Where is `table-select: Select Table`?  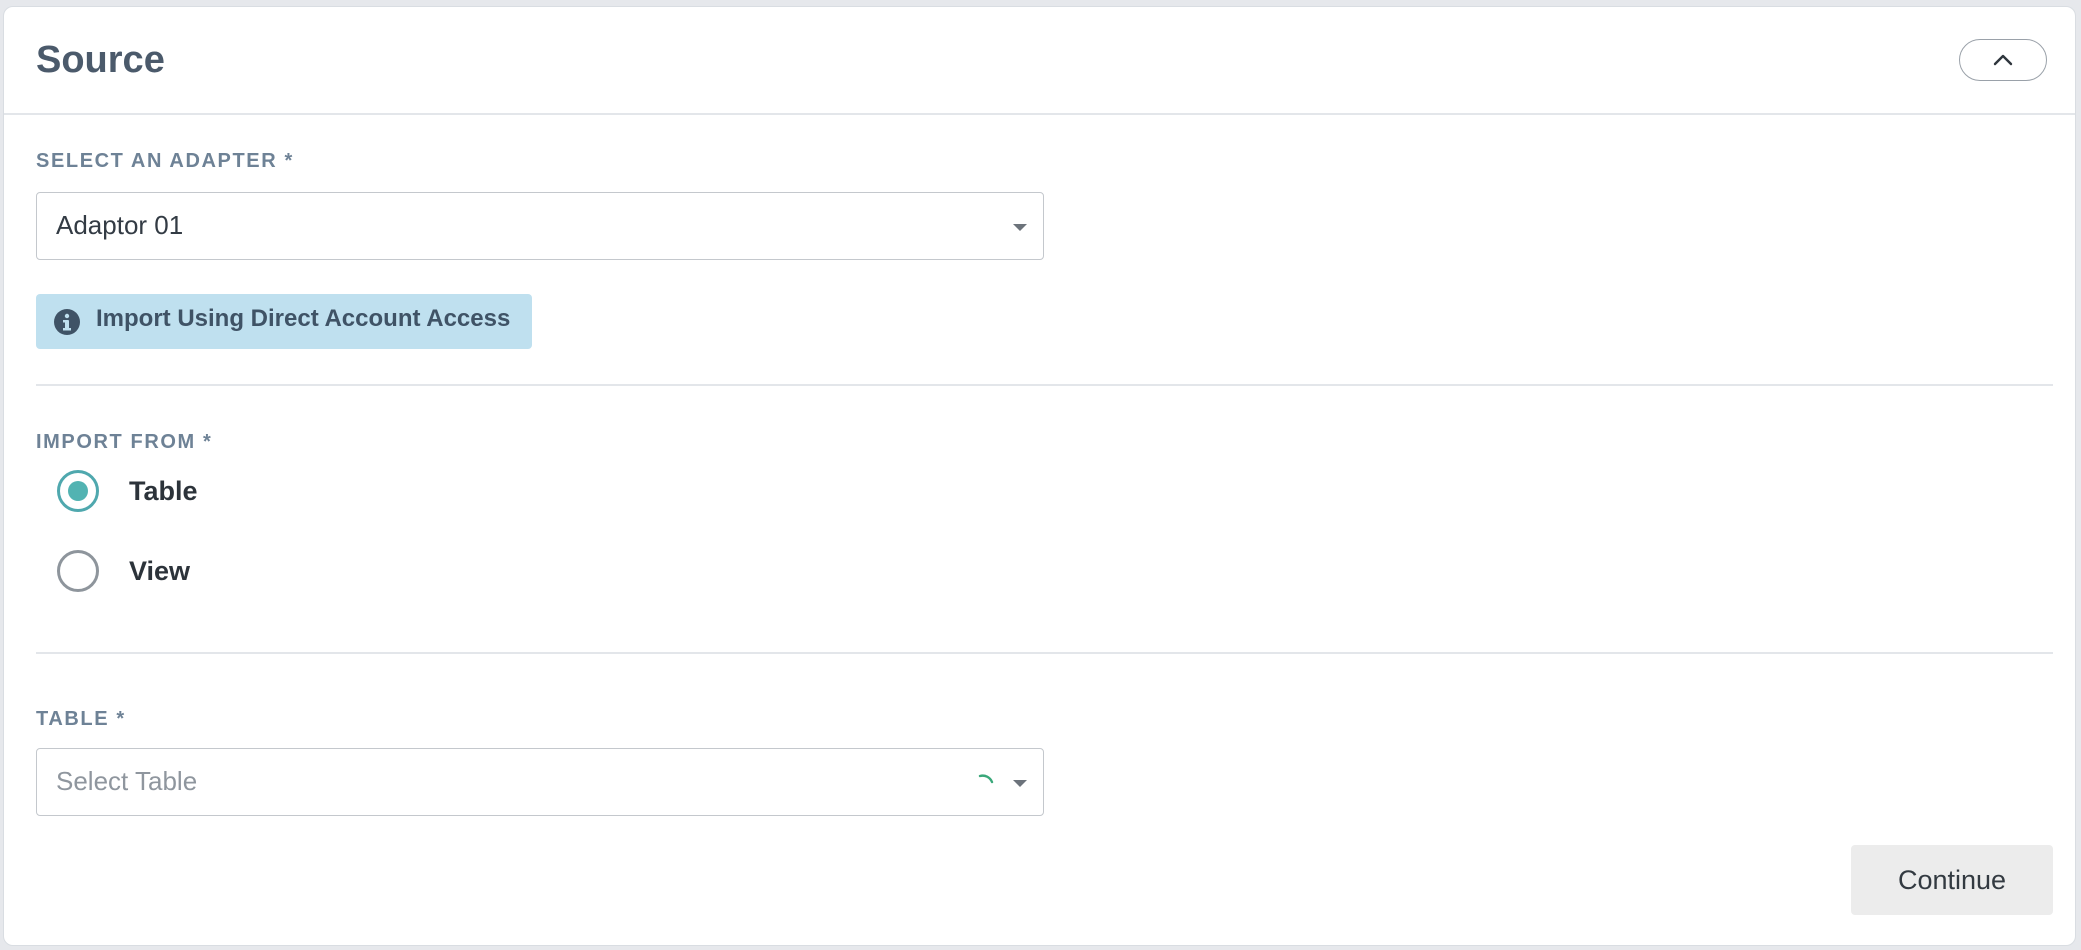
table-select: Select Table is located at coordinates (540, 782).